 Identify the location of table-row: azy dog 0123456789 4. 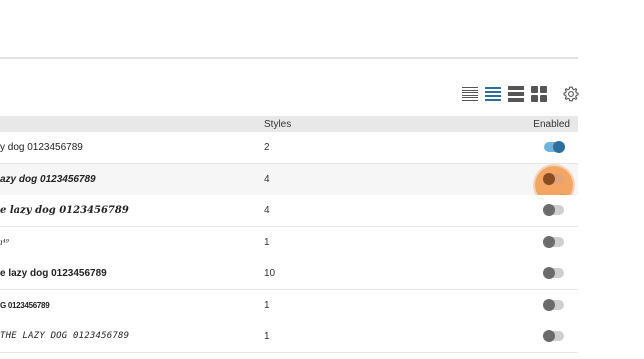
(289, 183).